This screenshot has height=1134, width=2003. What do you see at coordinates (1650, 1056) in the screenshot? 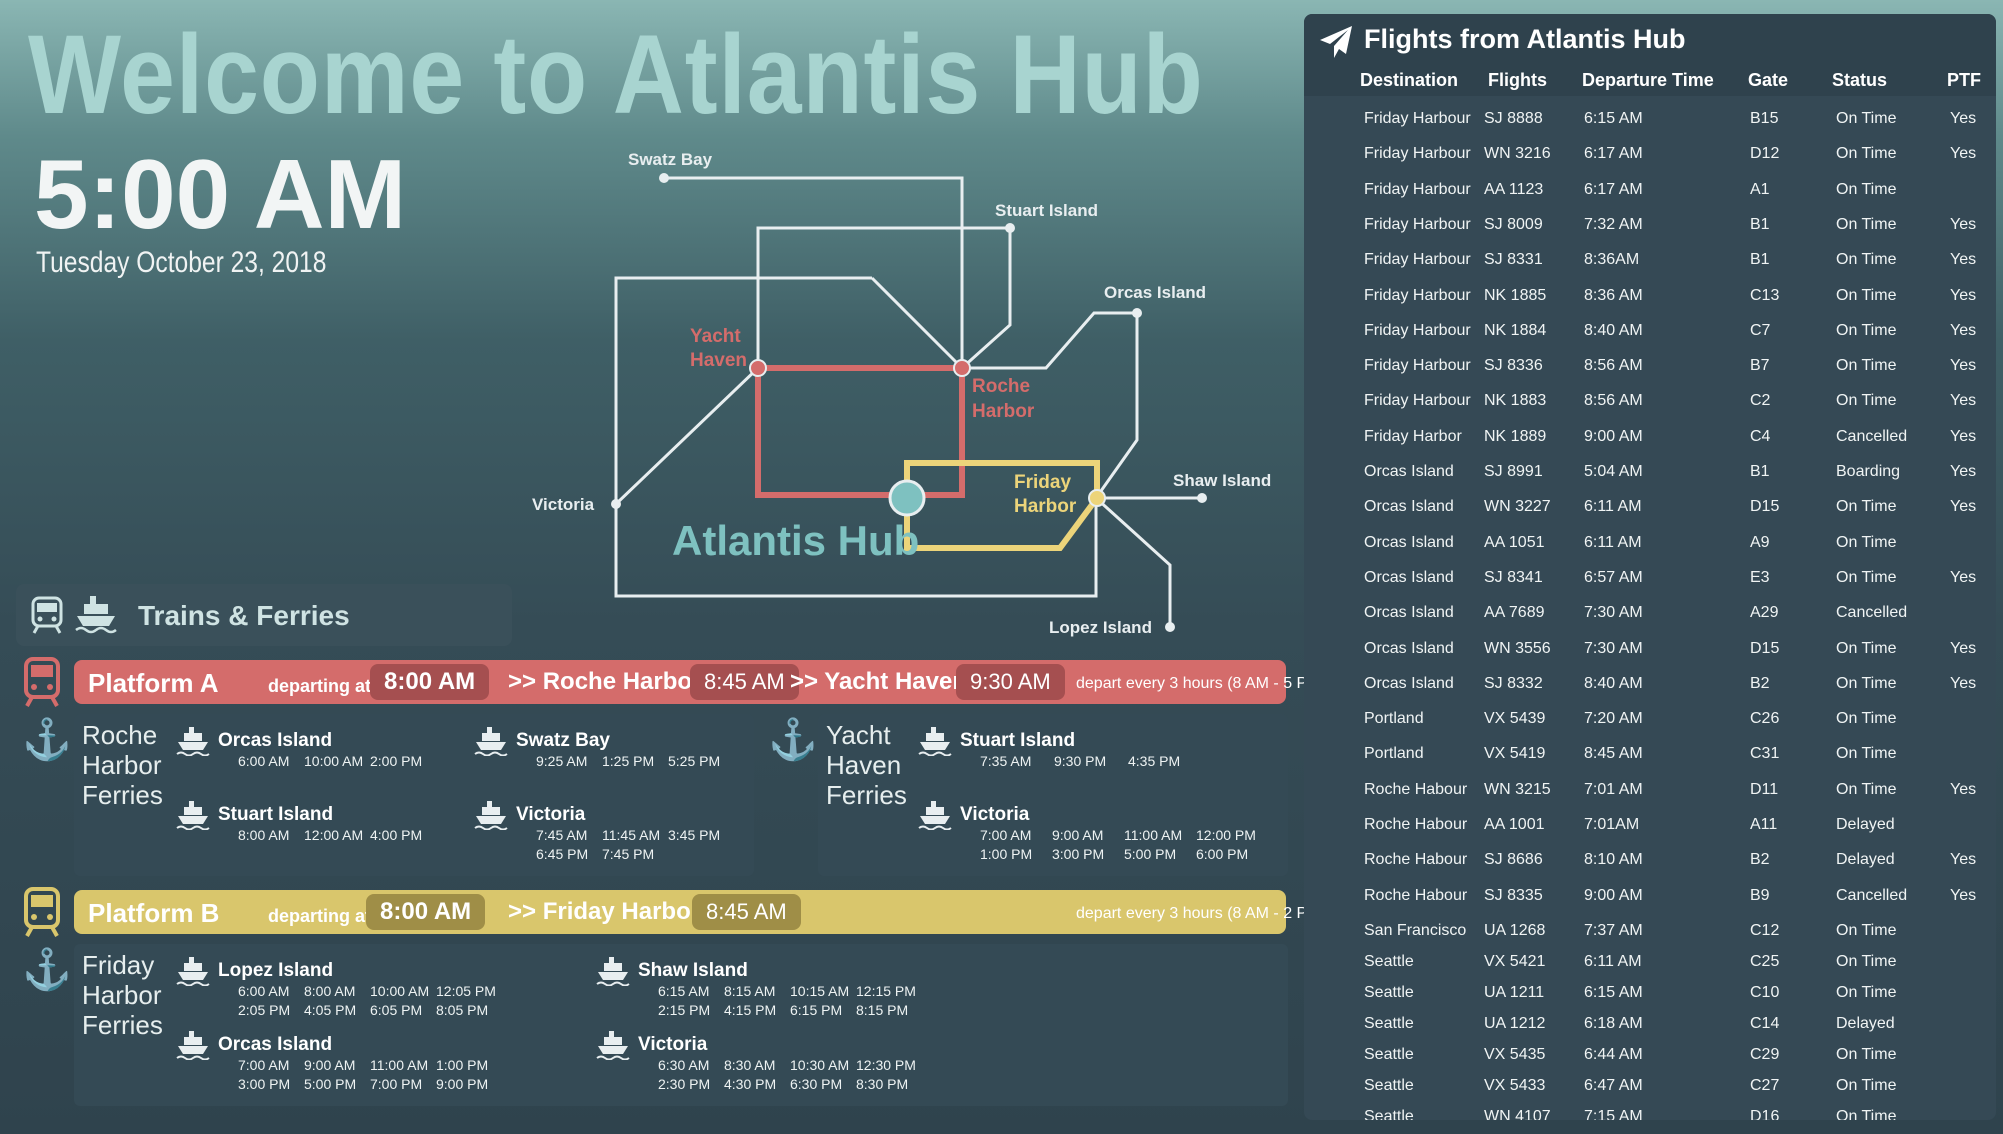
I see `flight-row: Seattle VX 5435 6:44 AM C29 On Time` at bounding box center [1650, 1056].